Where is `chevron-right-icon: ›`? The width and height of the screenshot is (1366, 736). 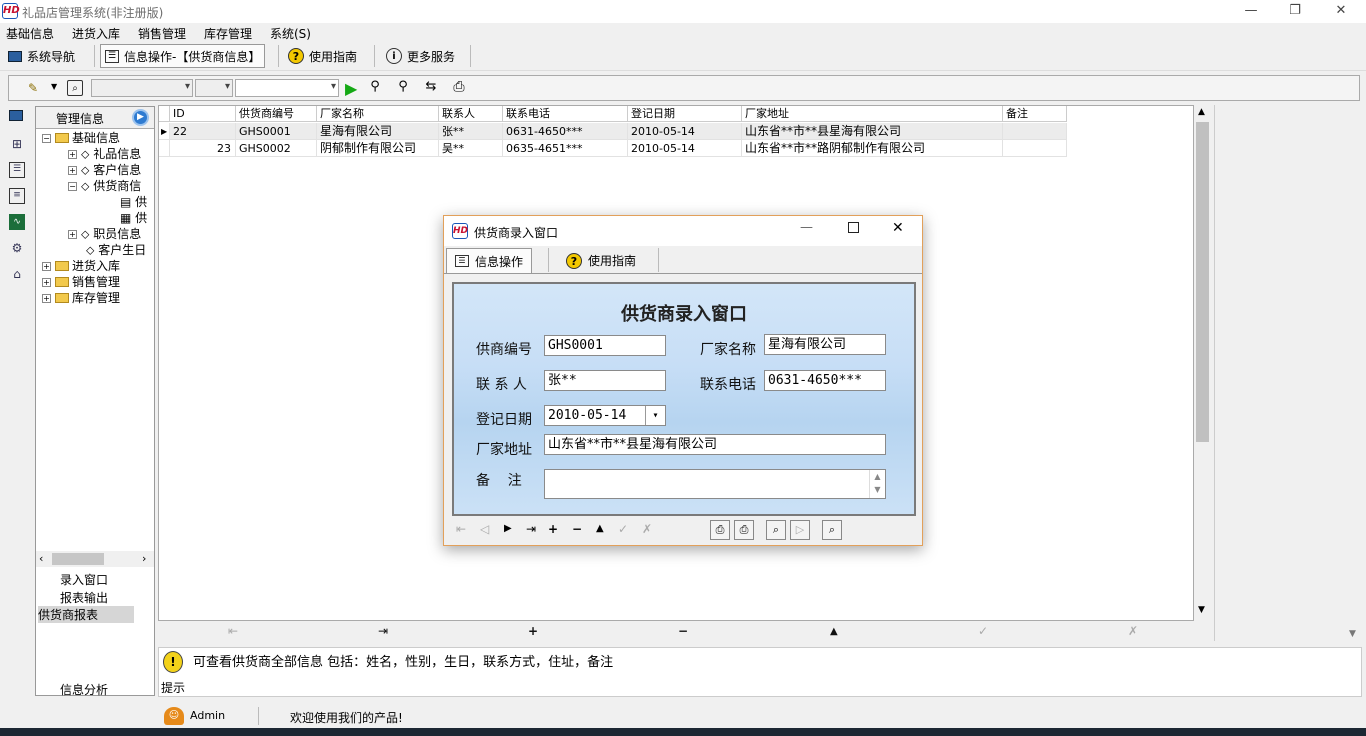 chevron-right-icon: › is located at coordinates (144, 558).